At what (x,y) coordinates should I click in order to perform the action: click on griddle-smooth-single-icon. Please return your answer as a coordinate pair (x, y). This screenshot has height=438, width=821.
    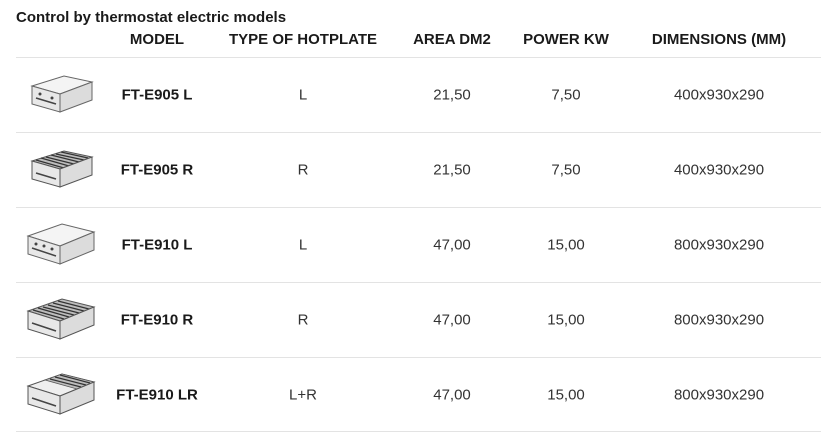
    Looking at the image, I should click on (62, 94).